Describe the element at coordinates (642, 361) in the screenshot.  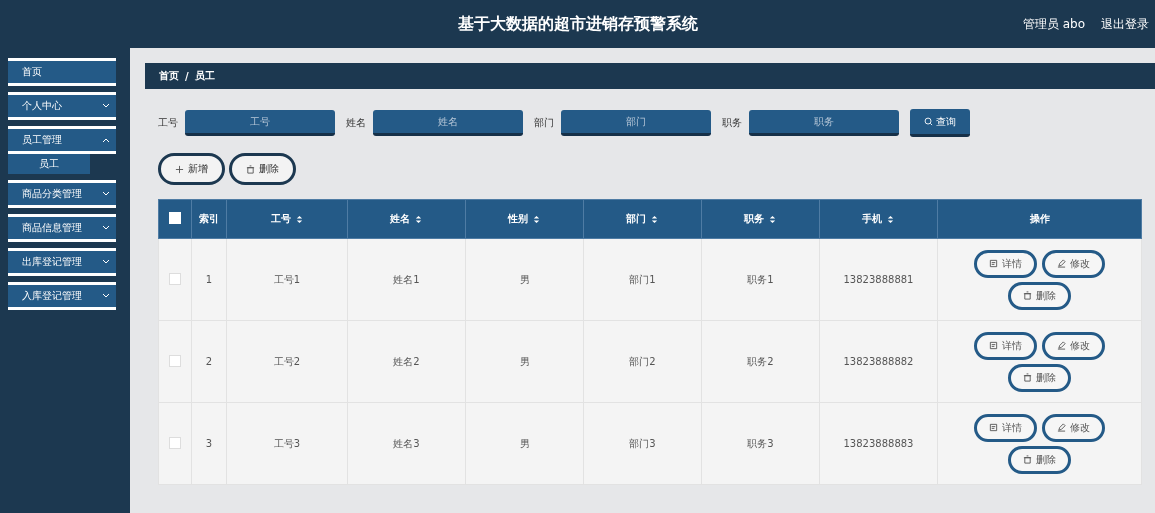
I see `table-cell: 部门2` at that location.